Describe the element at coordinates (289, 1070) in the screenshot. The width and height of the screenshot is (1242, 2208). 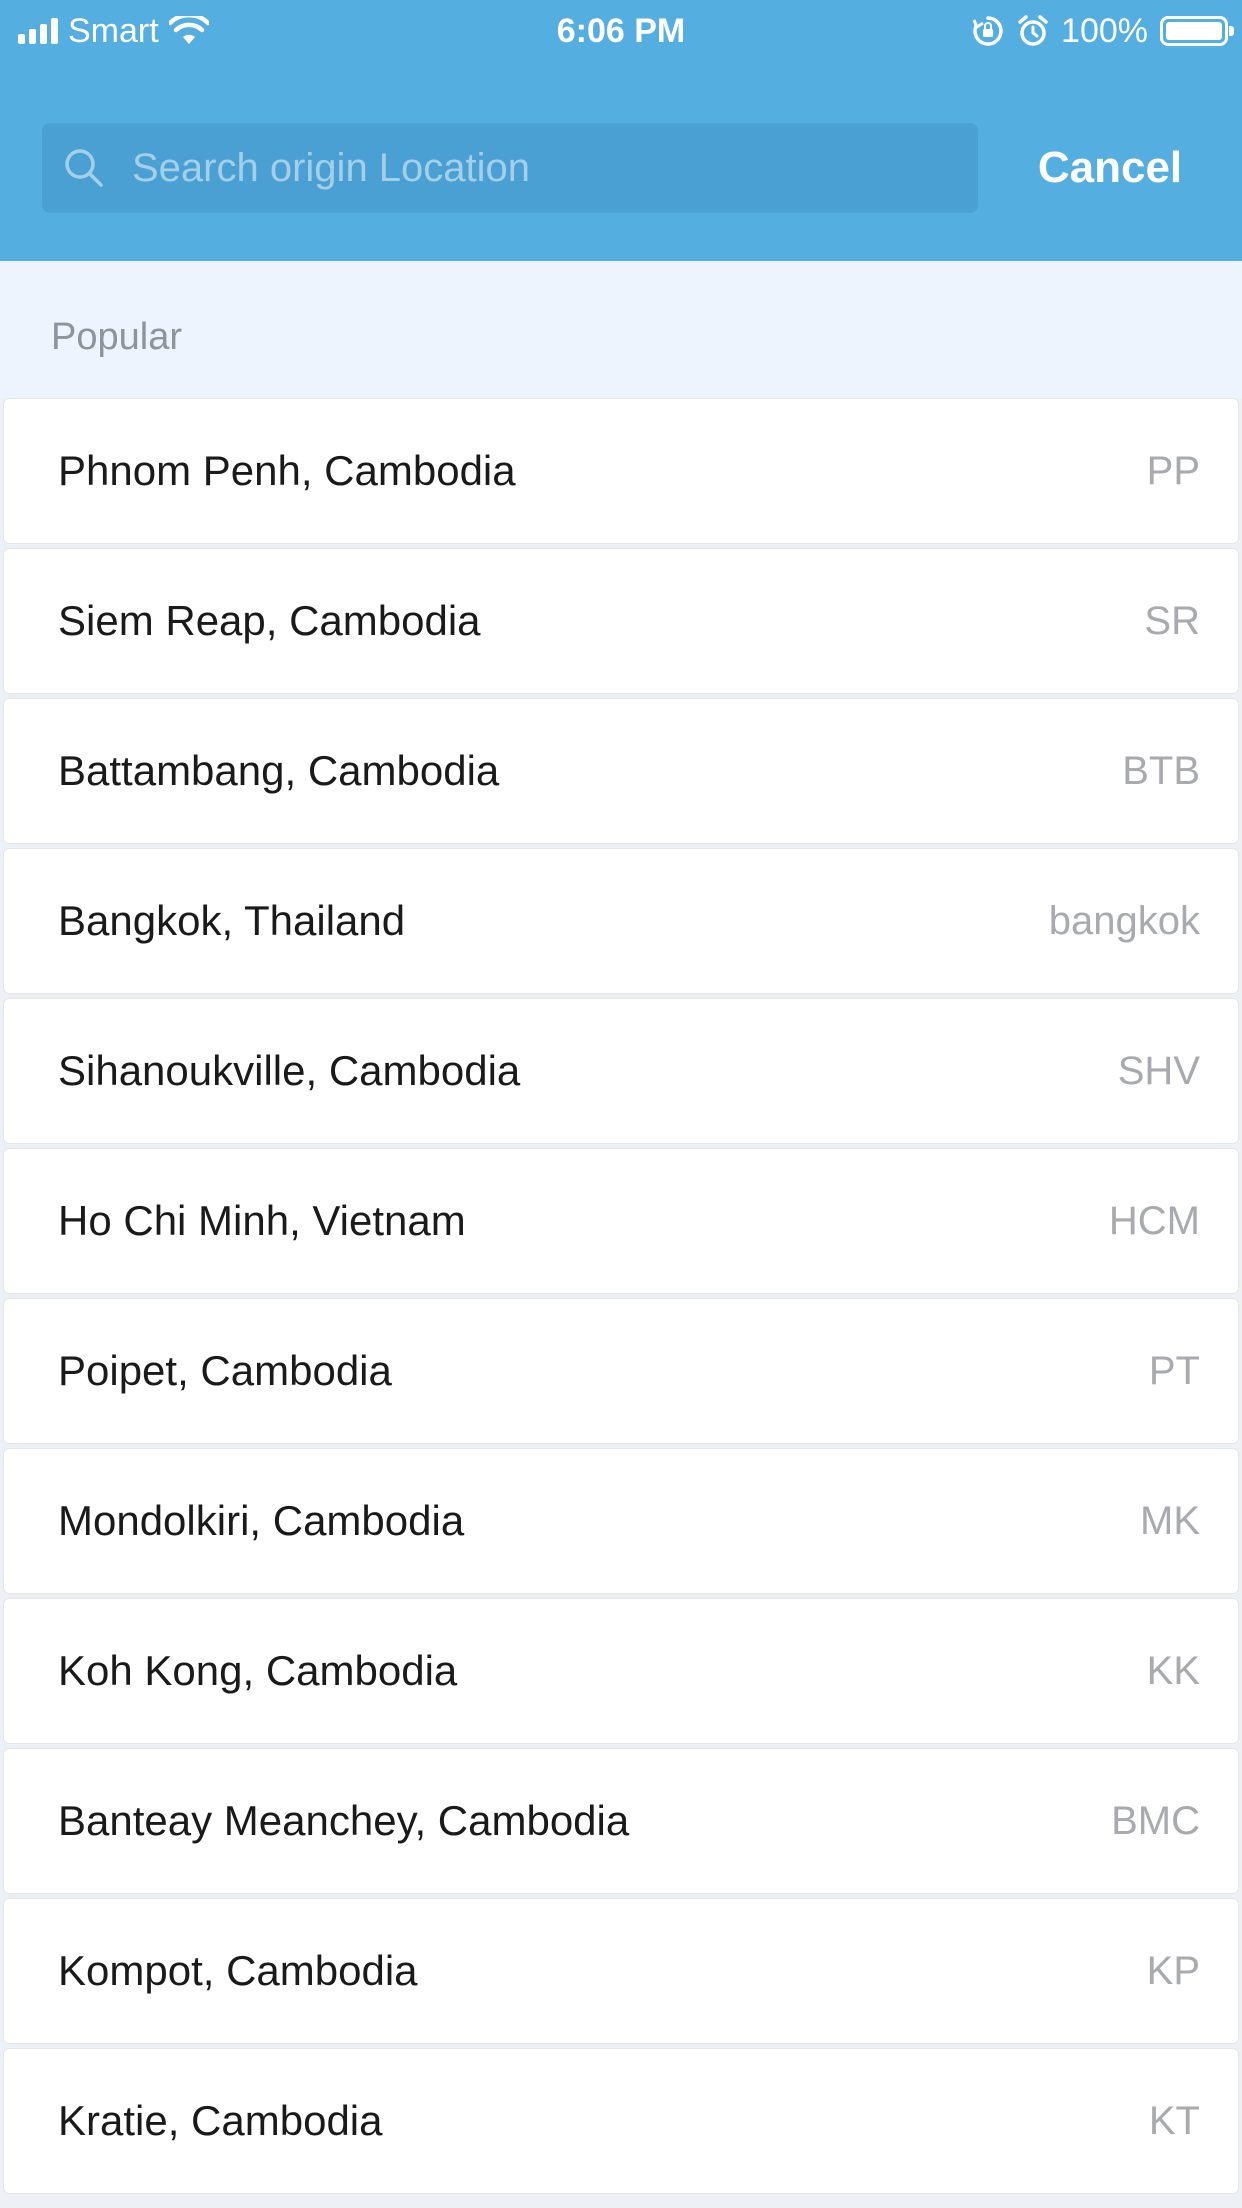
I see `location-name: Sihanoukville, Cambodia` at that location.